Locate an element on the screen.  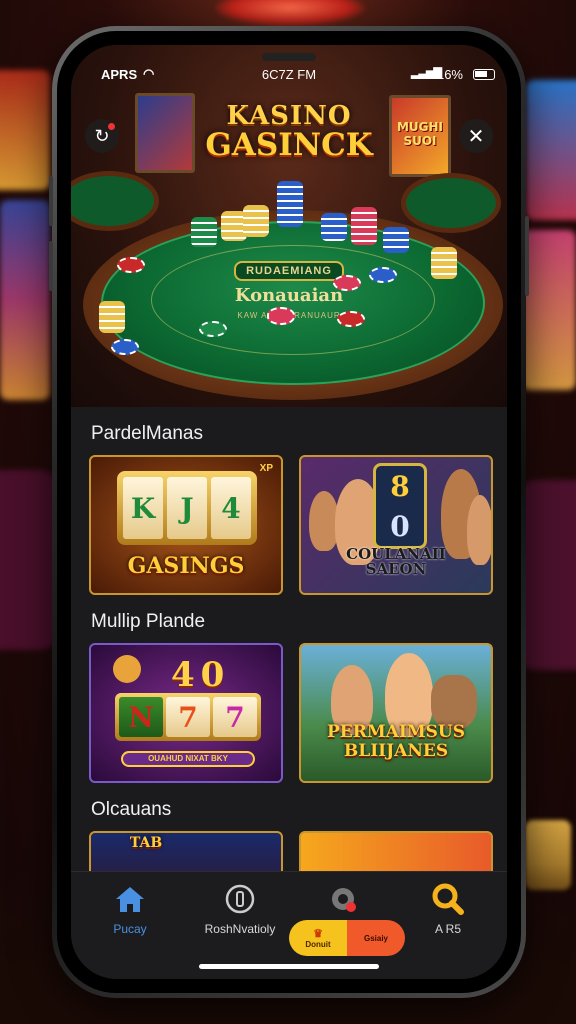
chip-stack-green is located at coordinates (204, 232).